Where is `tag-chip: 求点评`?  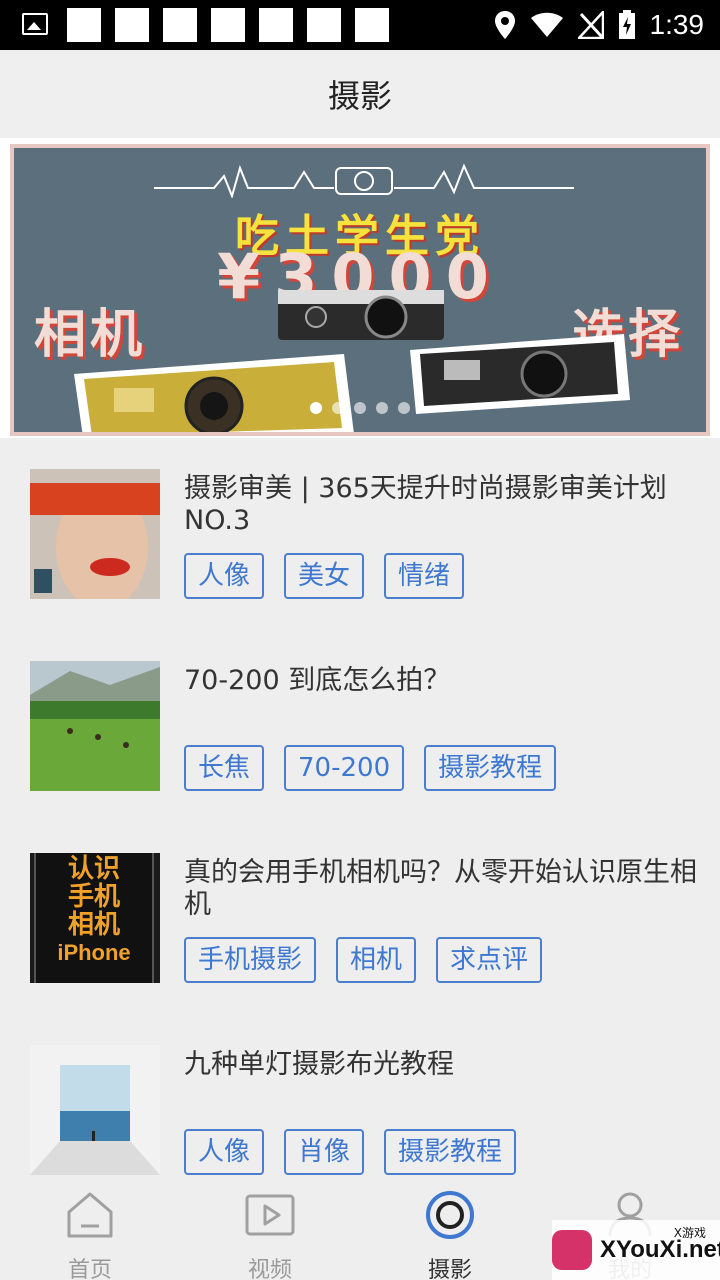
tag-chip: 求点评 is located at coordinates (489, 960).